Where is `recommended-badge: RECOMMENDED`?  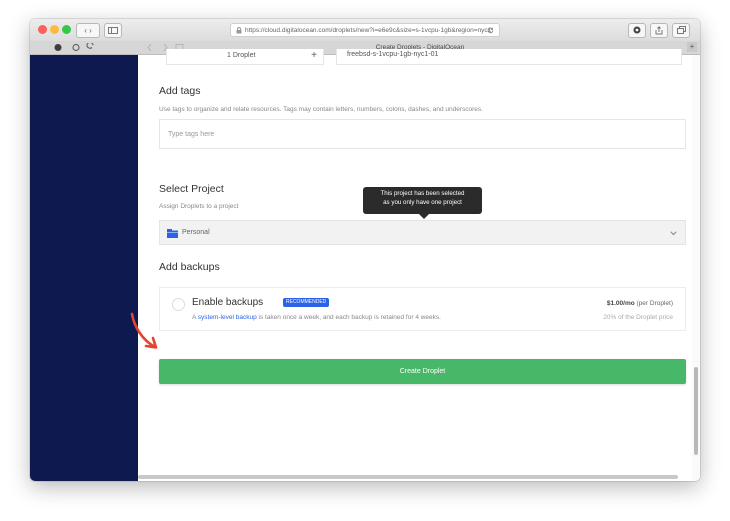 recommended-badge: RECOMMENDED is located at coordinates (306, 302).